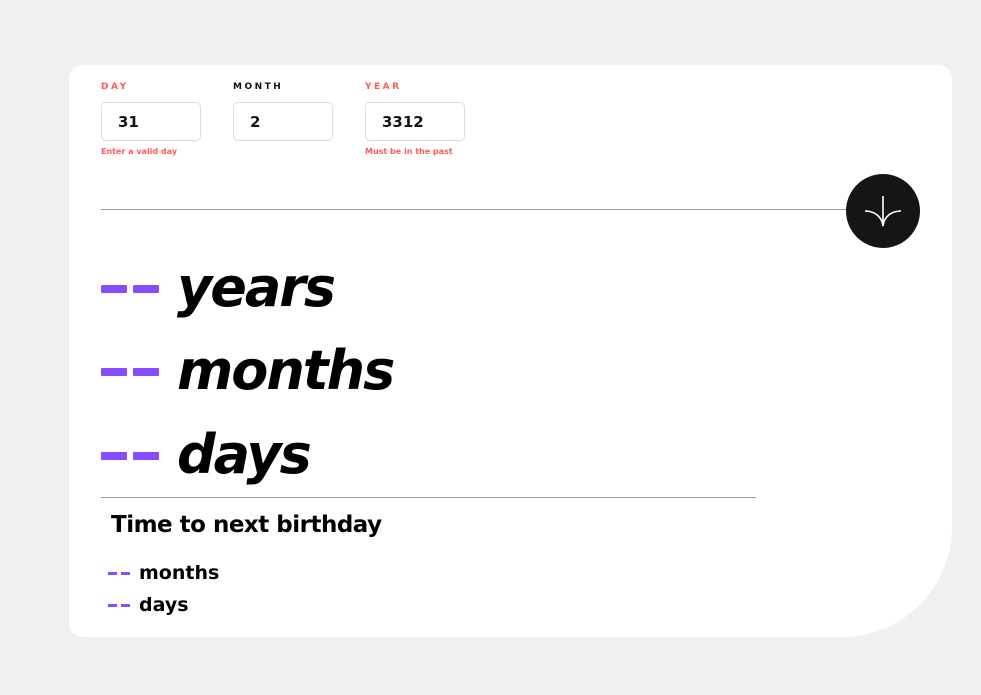 The height and width of the screenshot is (695, 981). What do you see at coordinates (164, 605) in the screenshot?
I see `next-days-unit: days` at bounding box center [164, 605].